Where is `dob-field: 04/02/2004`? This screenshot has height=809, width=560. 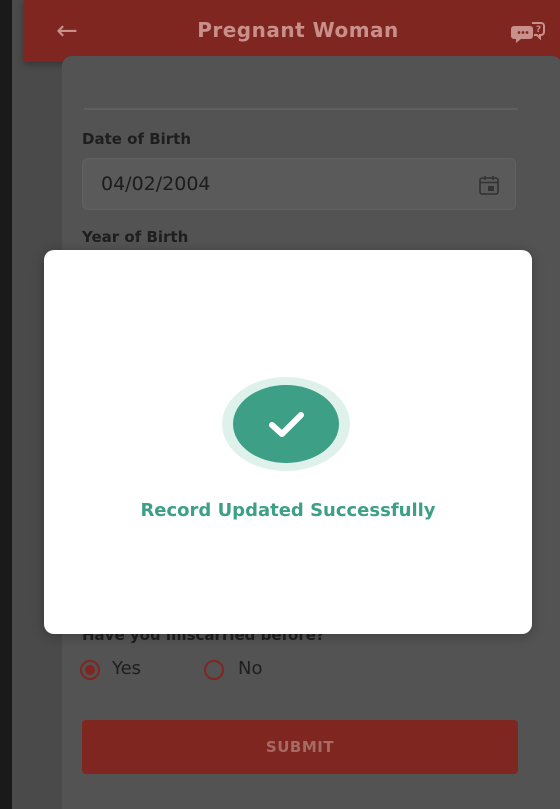 dob-field: 04/02/2004 is located at coordinates (299, 184).